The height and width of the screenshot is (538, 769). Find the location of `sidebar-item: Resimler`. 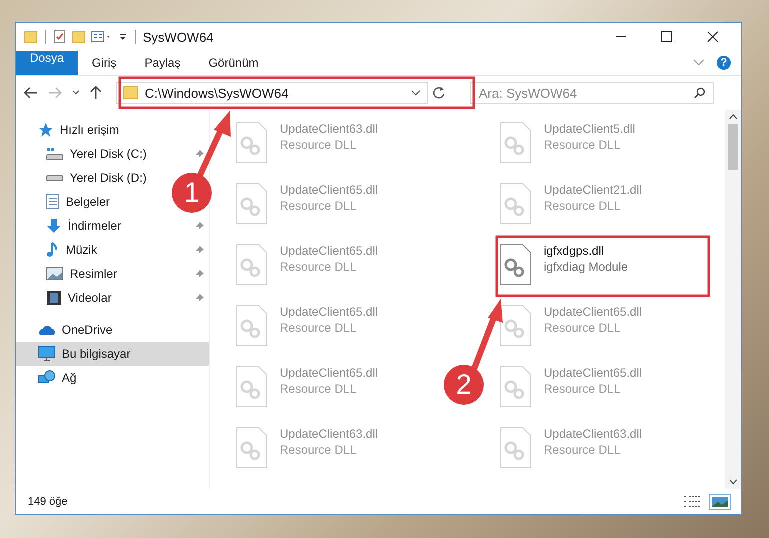

sidebar-item: Resimler is located at coordinates (112, 274).